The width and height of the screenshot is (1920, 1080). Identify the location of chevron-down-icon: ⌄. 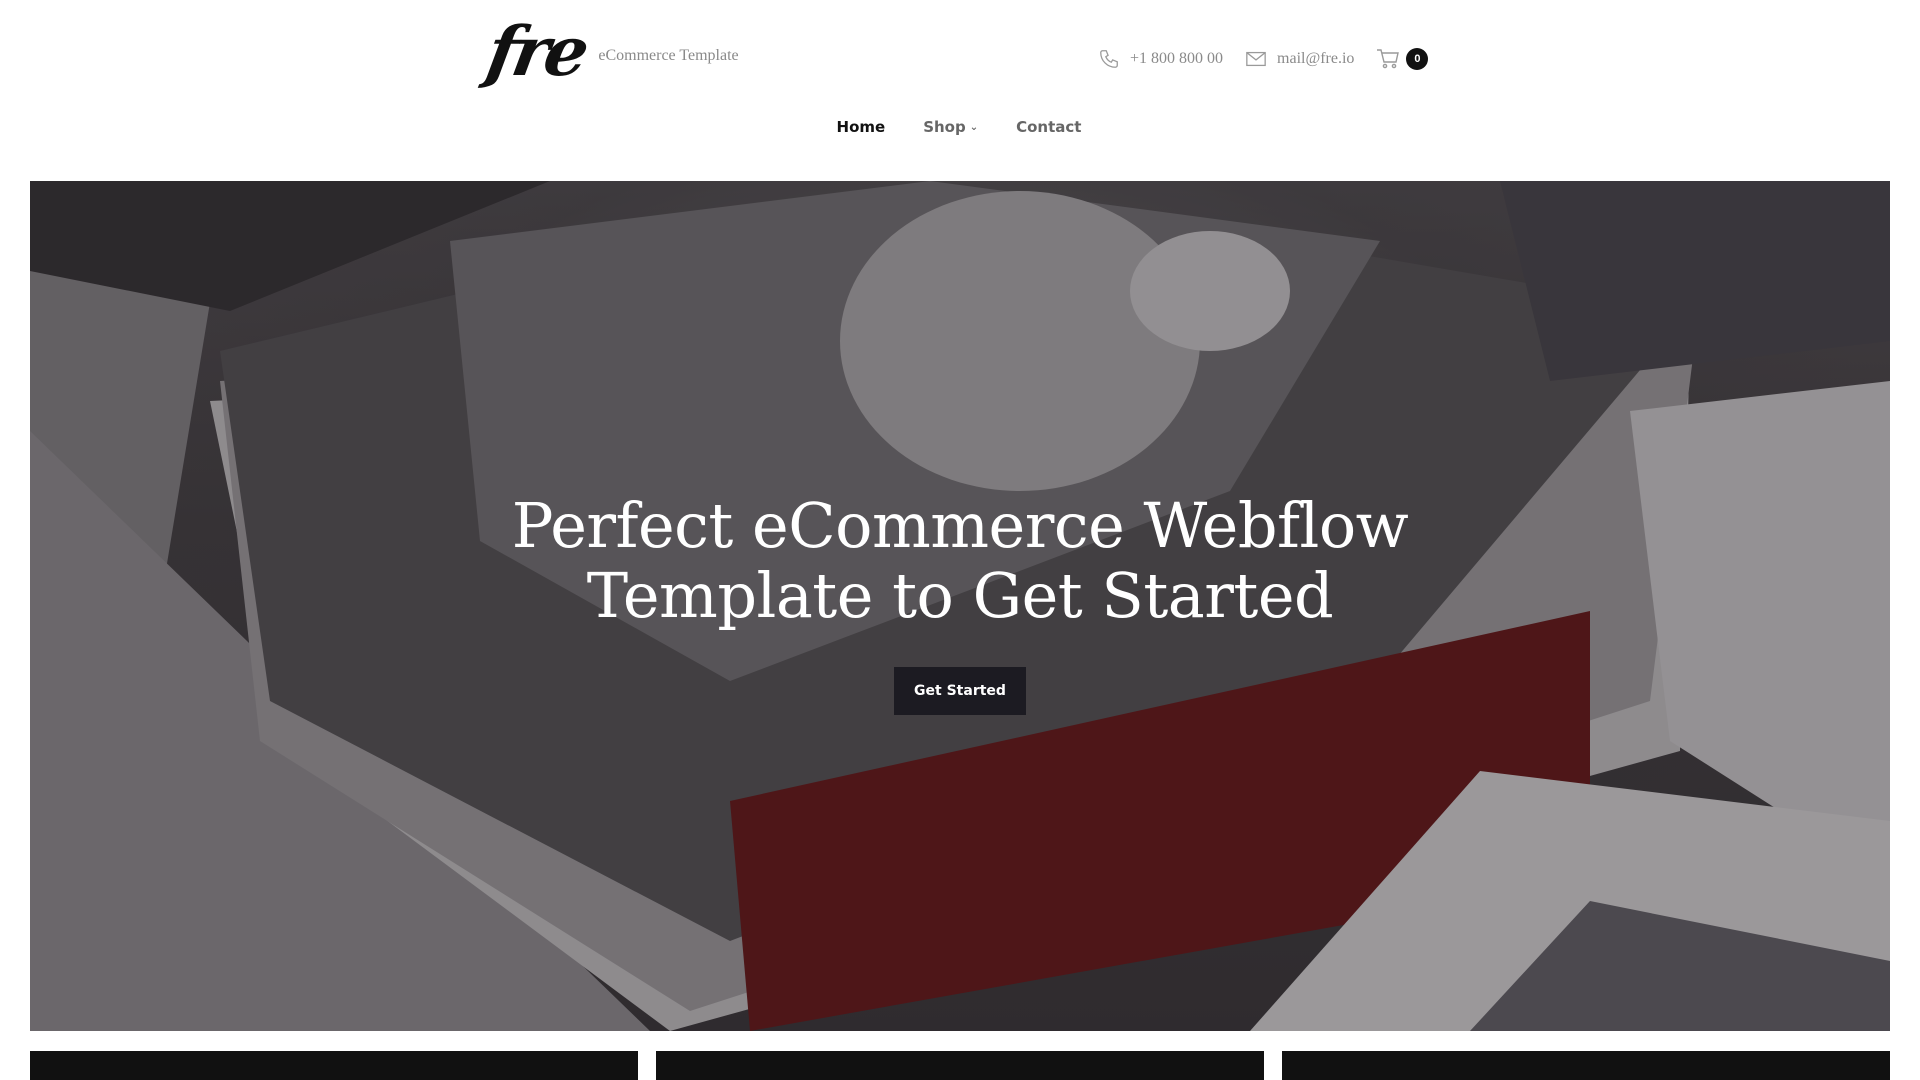
(974, 127).